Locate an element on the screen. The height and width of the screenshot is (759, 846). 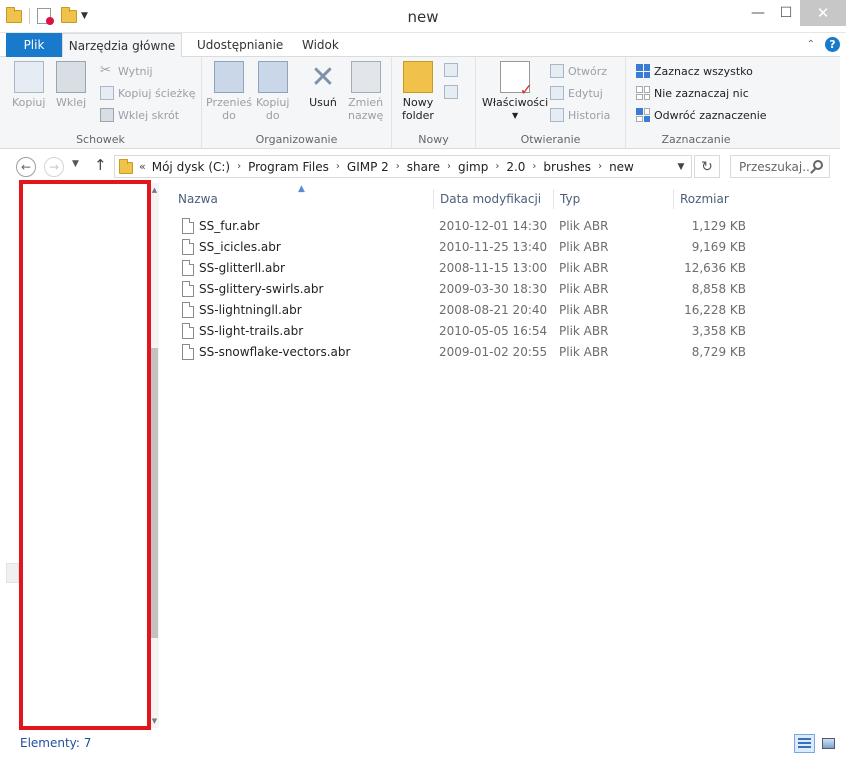
column-header-date: Data modyfikacji is located at coordinates (493, 199).